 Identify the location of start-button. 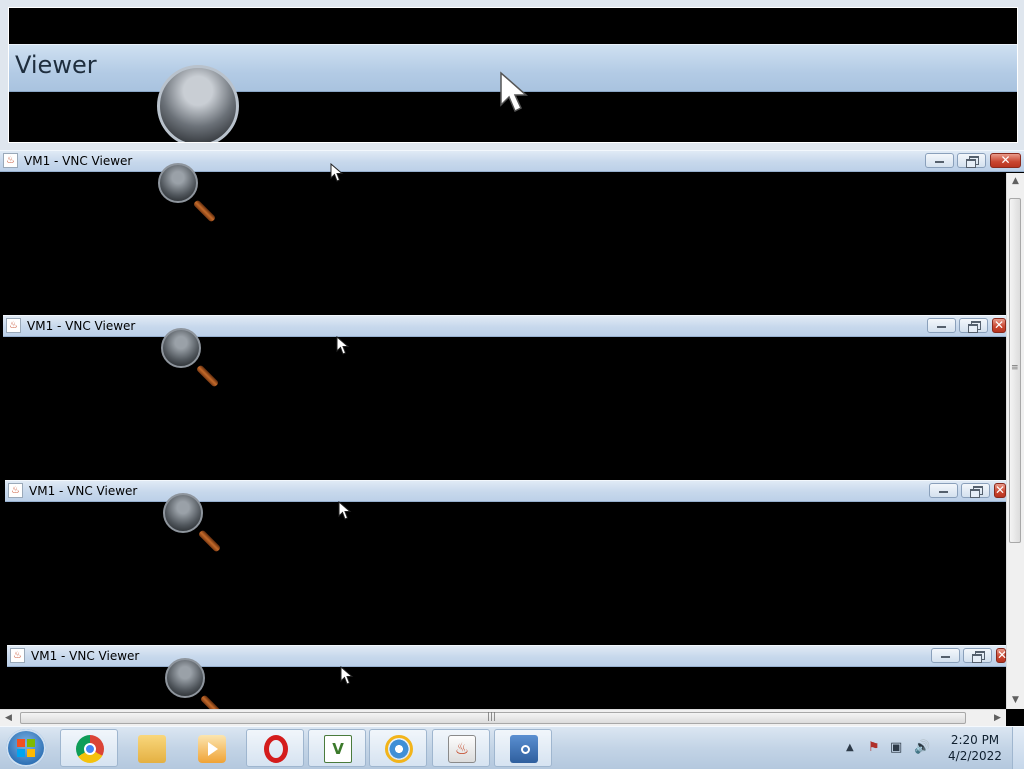
(26, 748).